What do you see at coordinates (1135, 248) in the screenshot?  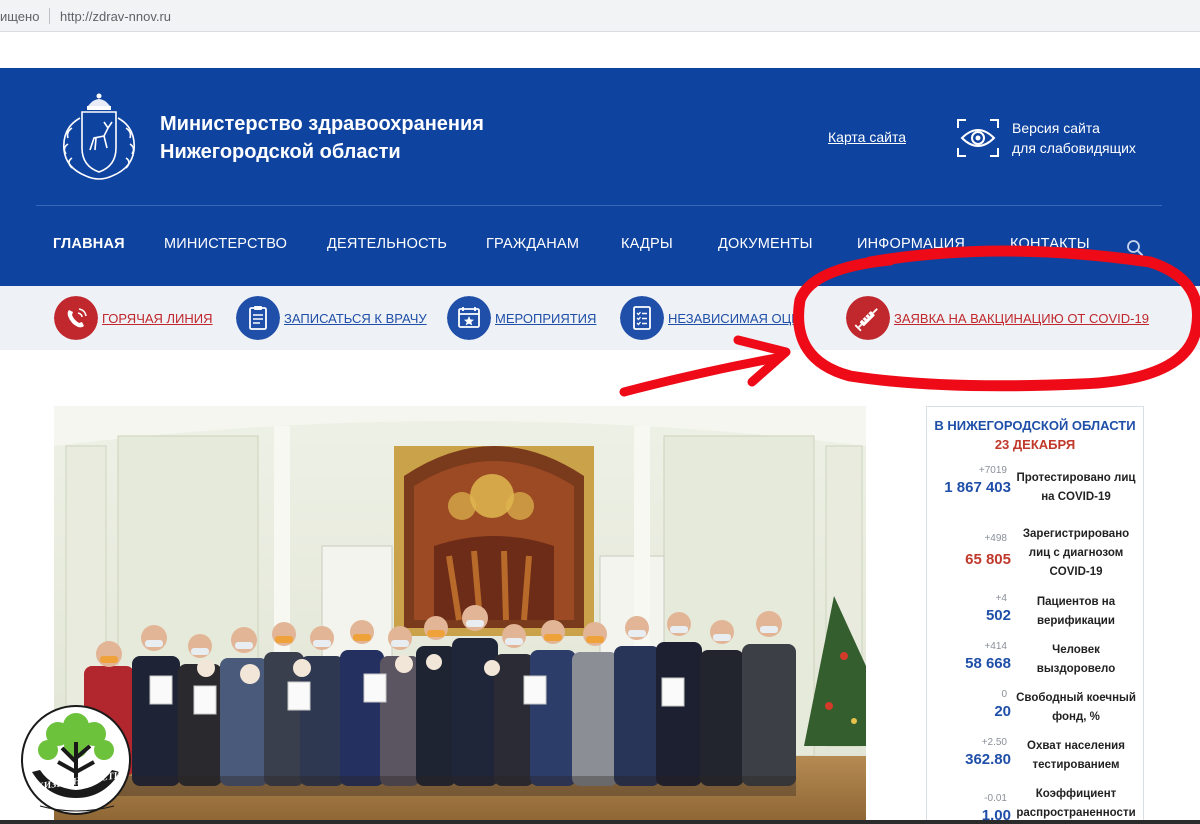 I see `search-icon` at bounding box center [1135, 248].